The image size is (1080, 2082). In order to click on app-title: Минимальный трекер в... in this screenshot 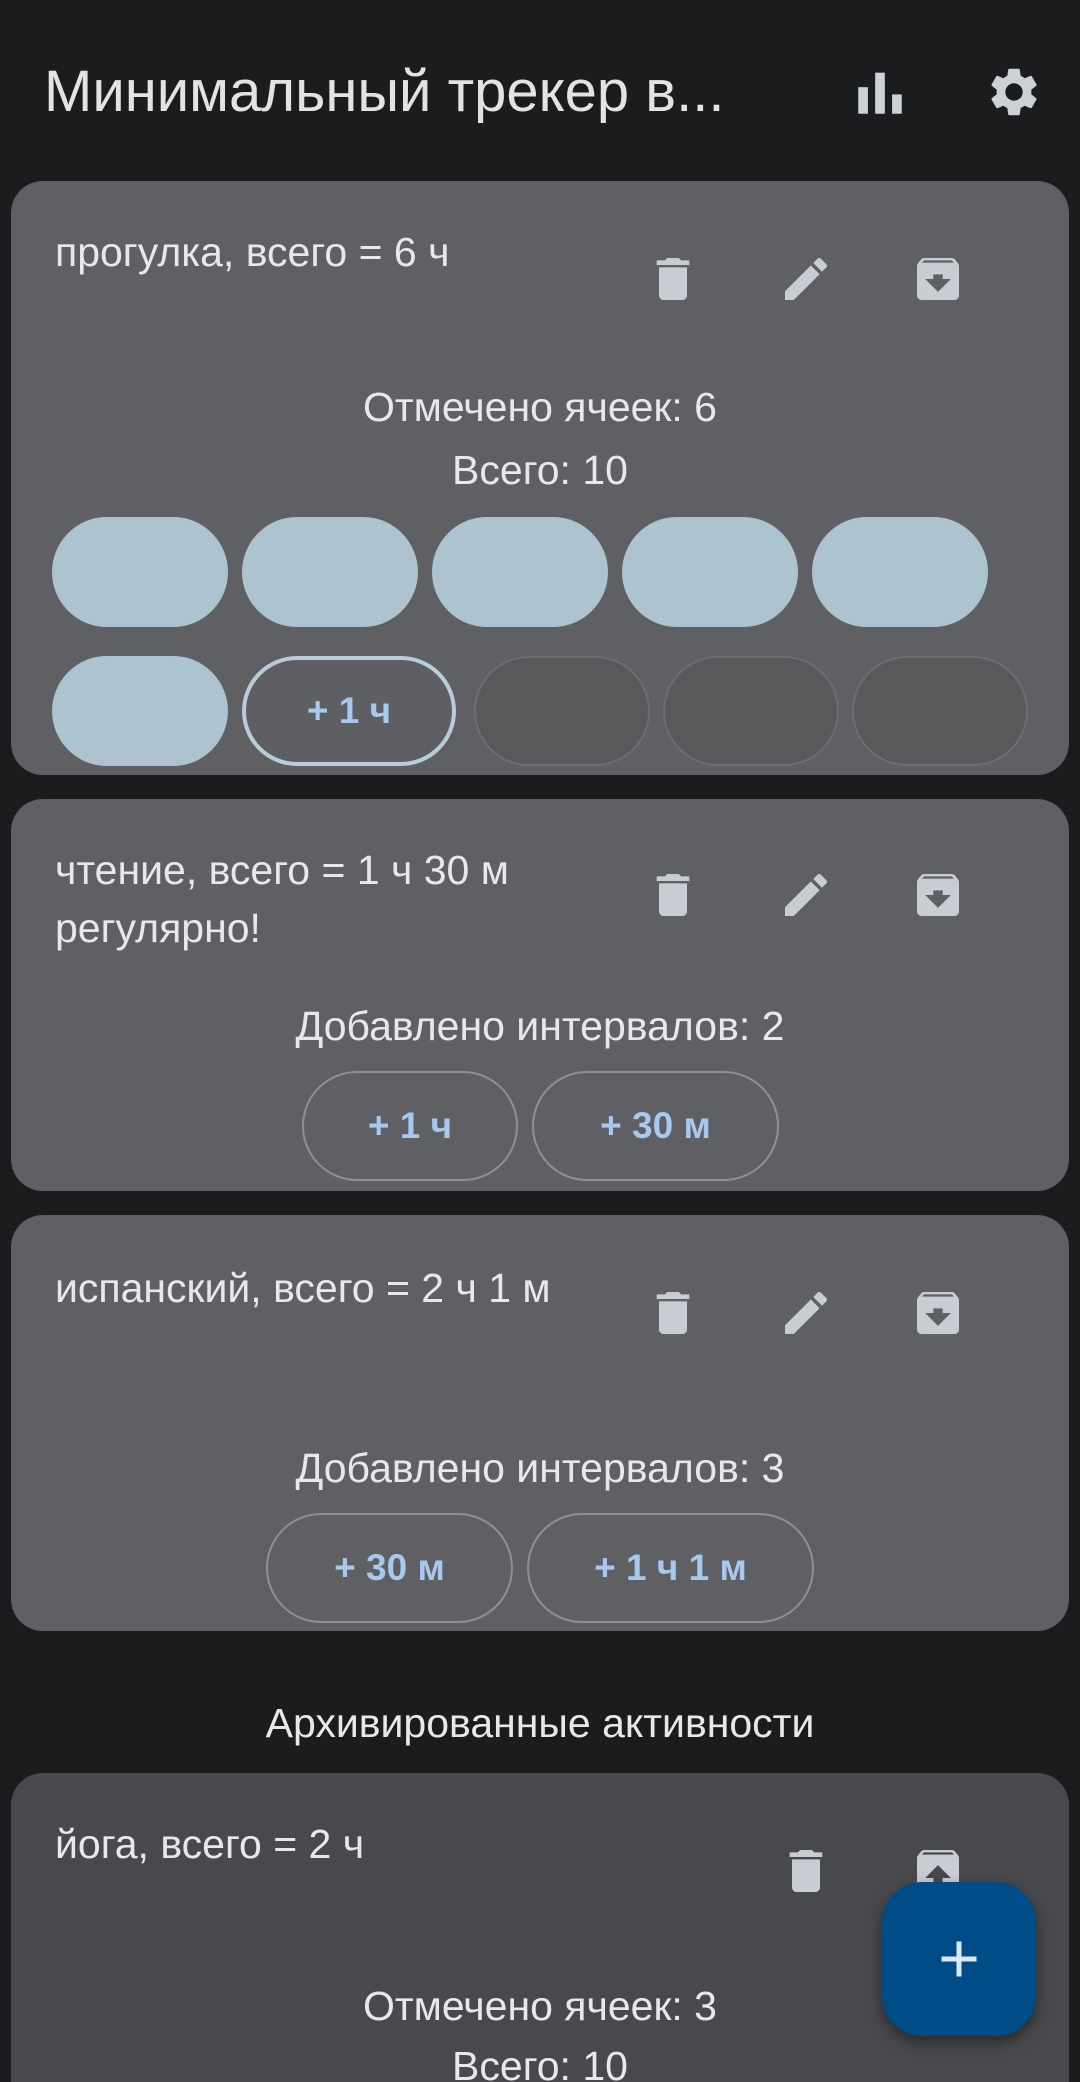, I will do `click(384, 91)`.